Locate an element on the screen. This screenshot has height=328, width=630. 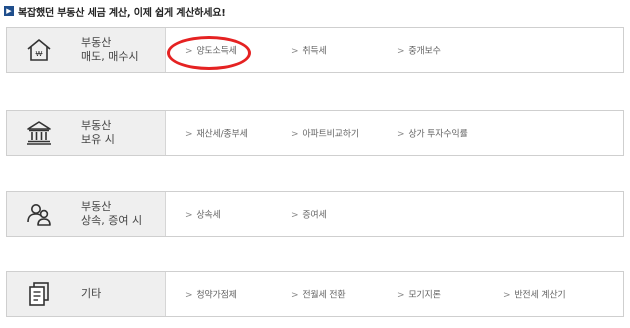
link-brokerage-fee: > 중개보수 is located at coordinates (419, 50).